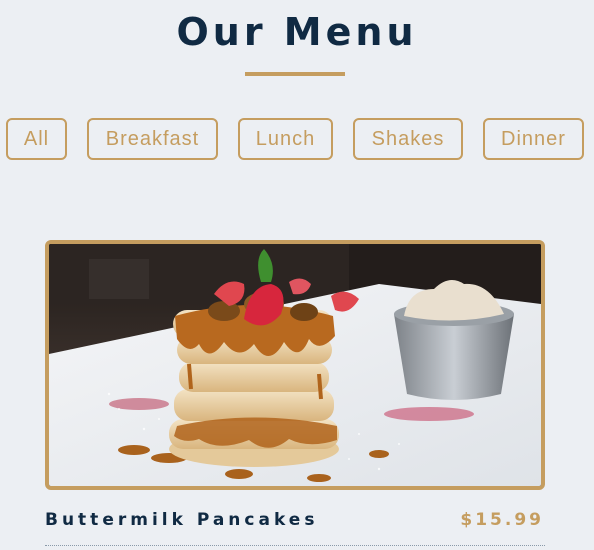 This screenshot has height=550, width=594. I want to click on filter-button-lunch: Lunch, so click(285, 139).